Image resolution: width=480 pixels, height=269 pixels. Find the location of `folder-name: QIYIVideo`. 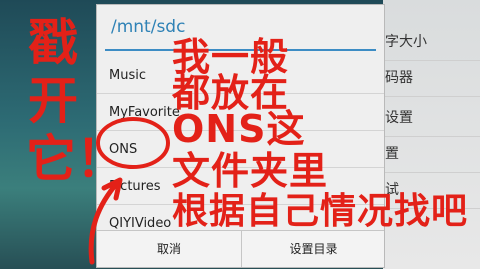

folder-name: QIYIVideo is located at coordinates (140, 223).